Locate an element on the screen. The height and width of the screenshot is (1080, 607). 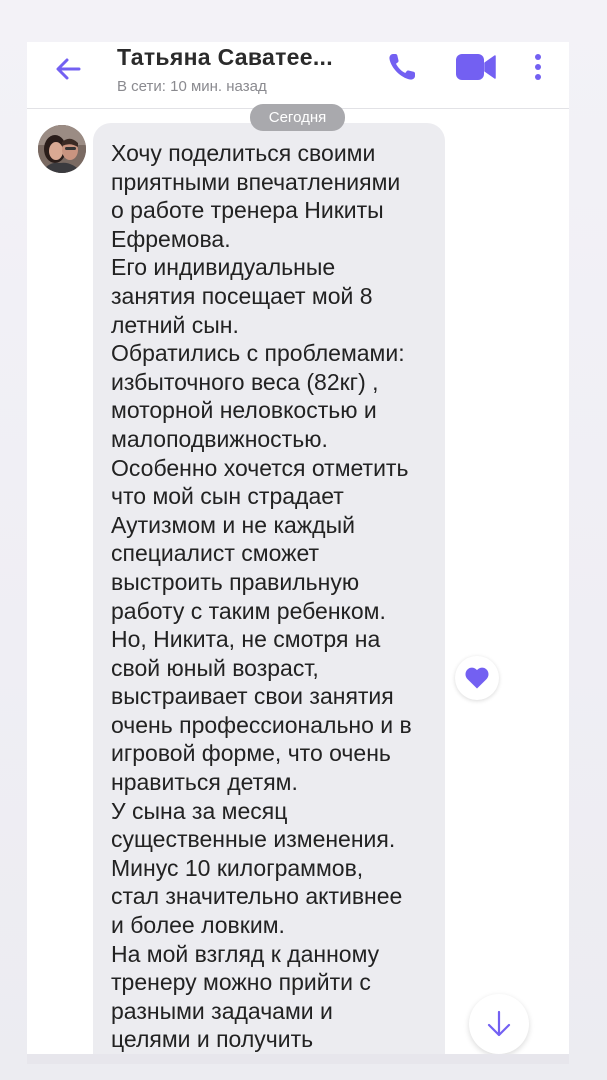
arrow-down-icon is located at coordinates (499, 1023).